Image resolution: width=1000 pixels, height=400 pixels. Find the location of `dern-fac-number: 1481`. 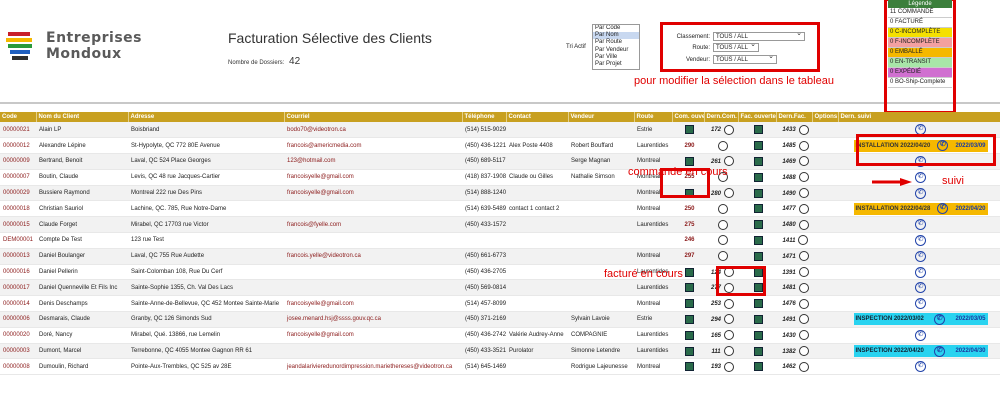

dern-fac-number: 1481 is located at coordinates (788, 288).